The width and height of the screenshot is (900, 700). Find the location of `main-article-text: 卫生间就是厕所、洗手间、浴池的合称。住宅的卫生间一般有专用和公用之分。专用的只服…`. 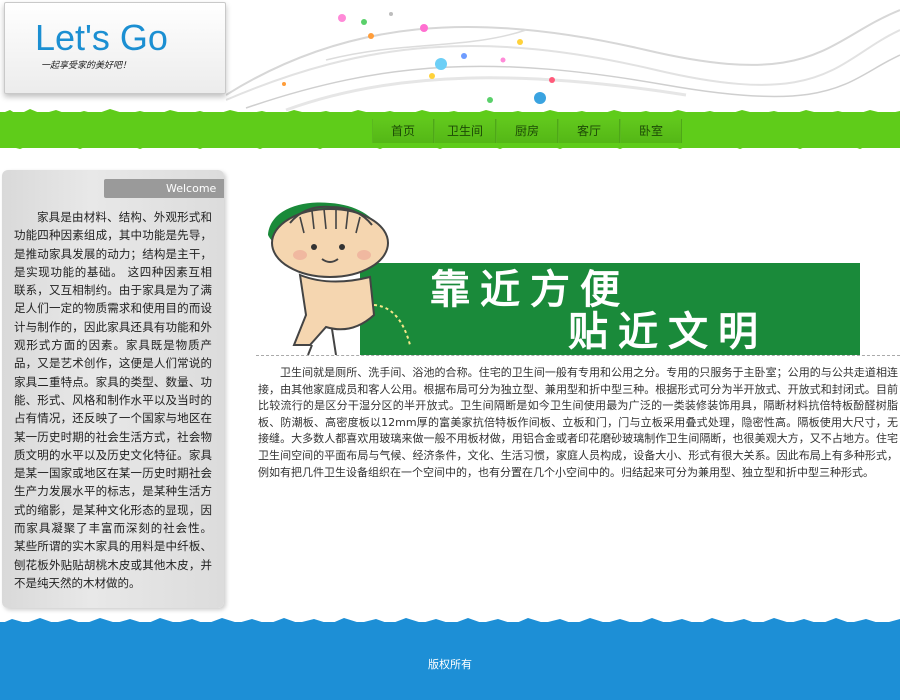

main-article-text: 卫生间就是厕所、洗手间、浴池的合称。住宅的卫生间一般有专用和公用之分。专用的只服… is located at coordinates (578, 422).